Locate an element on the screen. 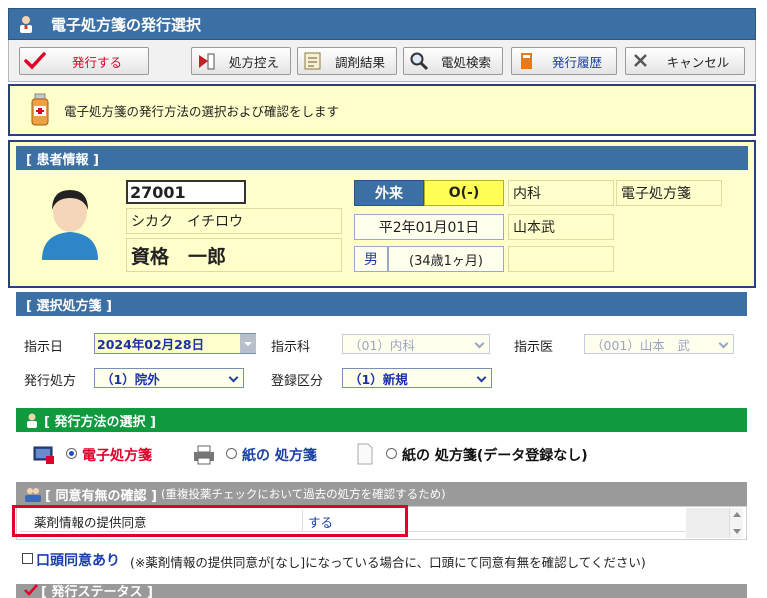  method-header: [ 発行方法の選択 ] is located at coordinates (381, 420).